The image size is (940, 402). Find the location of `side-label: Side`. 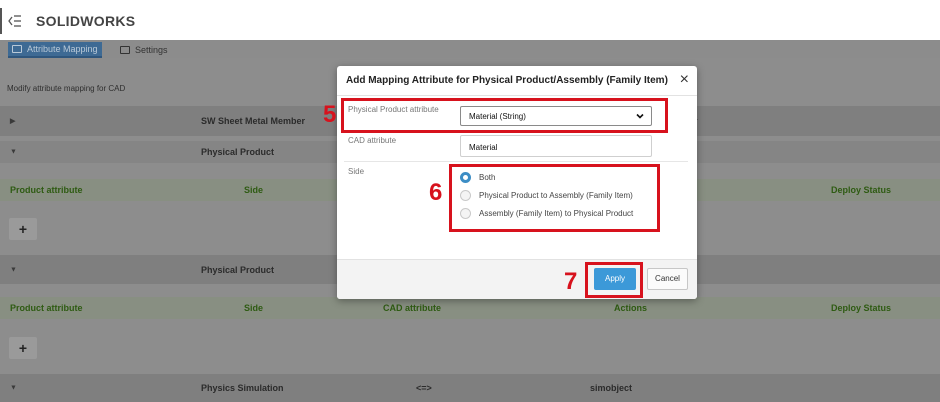

side-label: Side is located at coordinates (356, 171).